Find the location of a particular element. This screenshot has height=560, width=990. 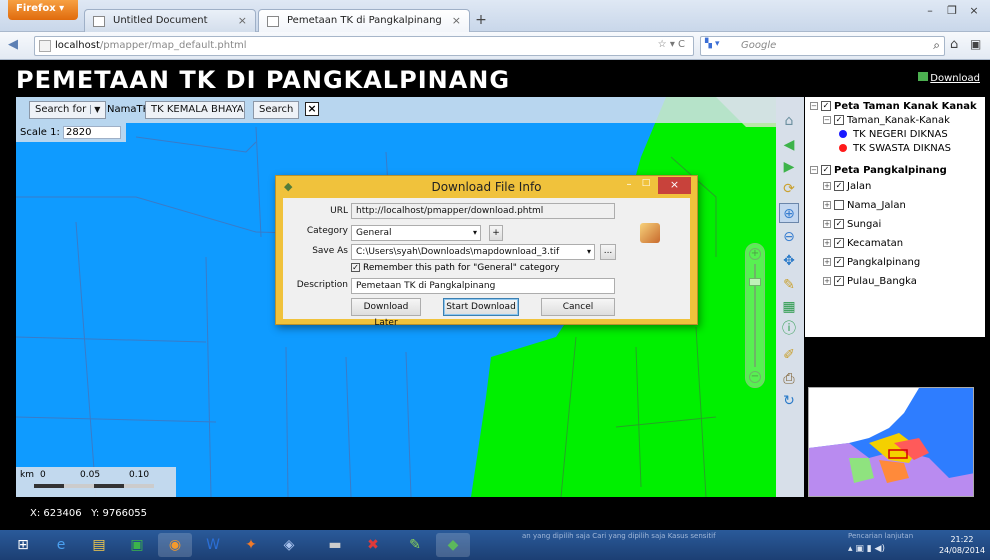

toc-layer-pangkalpinang: + ✓ Pangkalpinang is located at coordinates (871, 263).